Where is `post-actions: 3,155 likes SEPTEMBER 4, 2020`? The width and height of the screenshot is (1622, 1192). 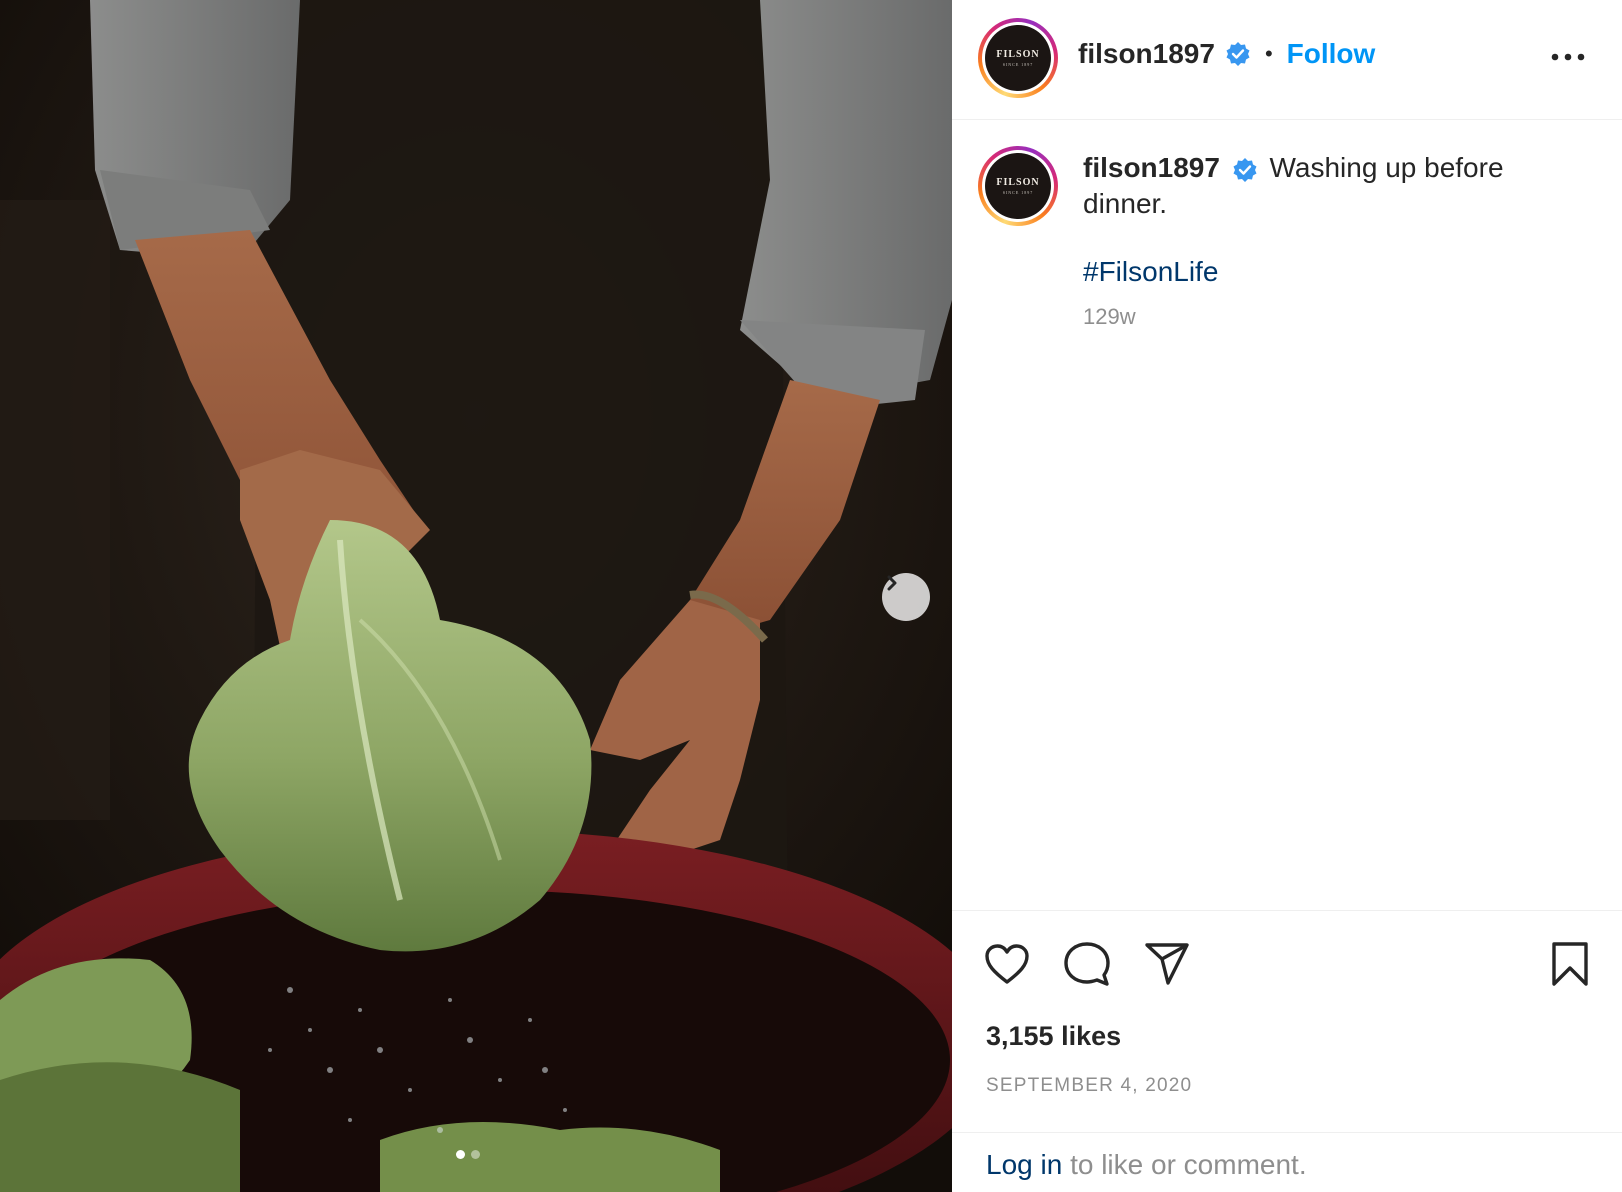 post-actions: 3,155 likes SEPTEMBER 4, 2020 is located at coordinates (1287, 1021).